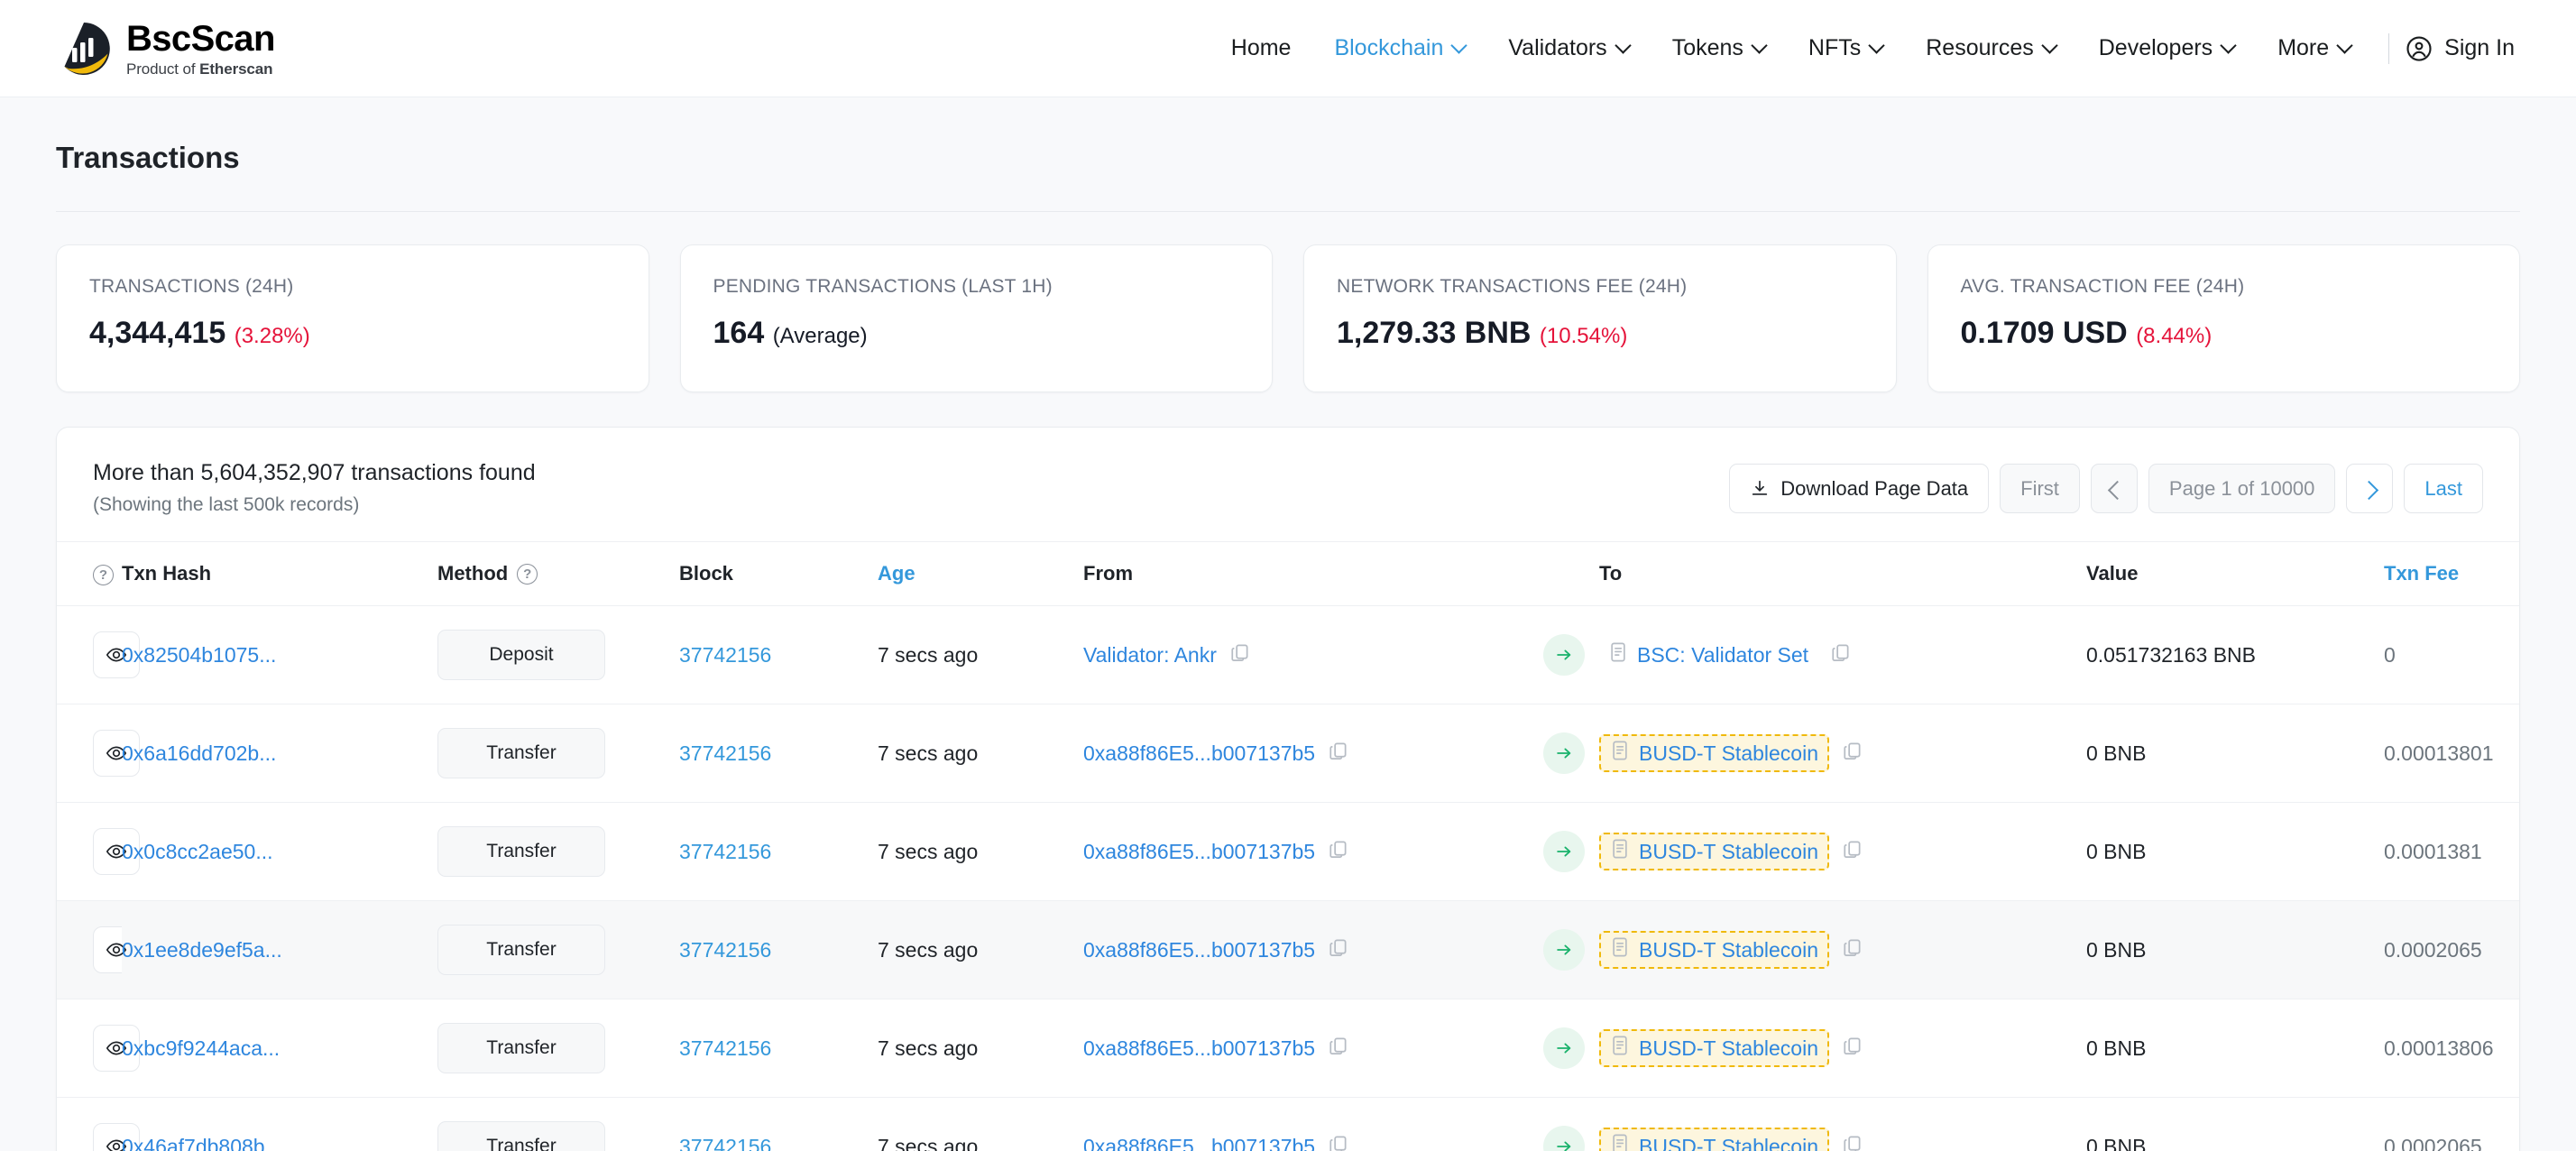 The height and width of the screenshot is (1151, 2576). I want to click on nav-item-label: Blockchain, so click(1389, 47).